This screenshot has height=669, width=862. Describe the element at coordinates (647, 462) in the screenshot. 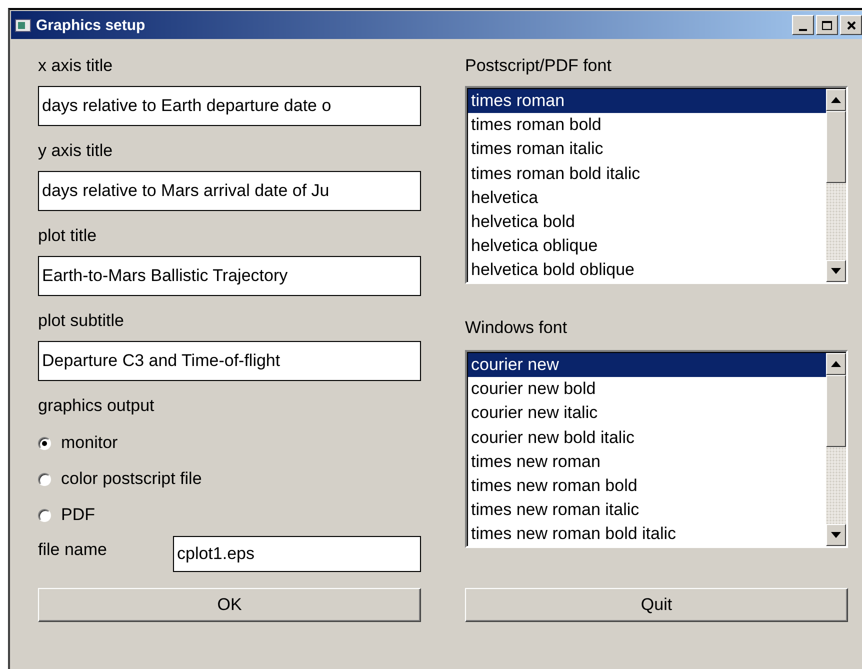

I see `list-item: times new roman` at that location.